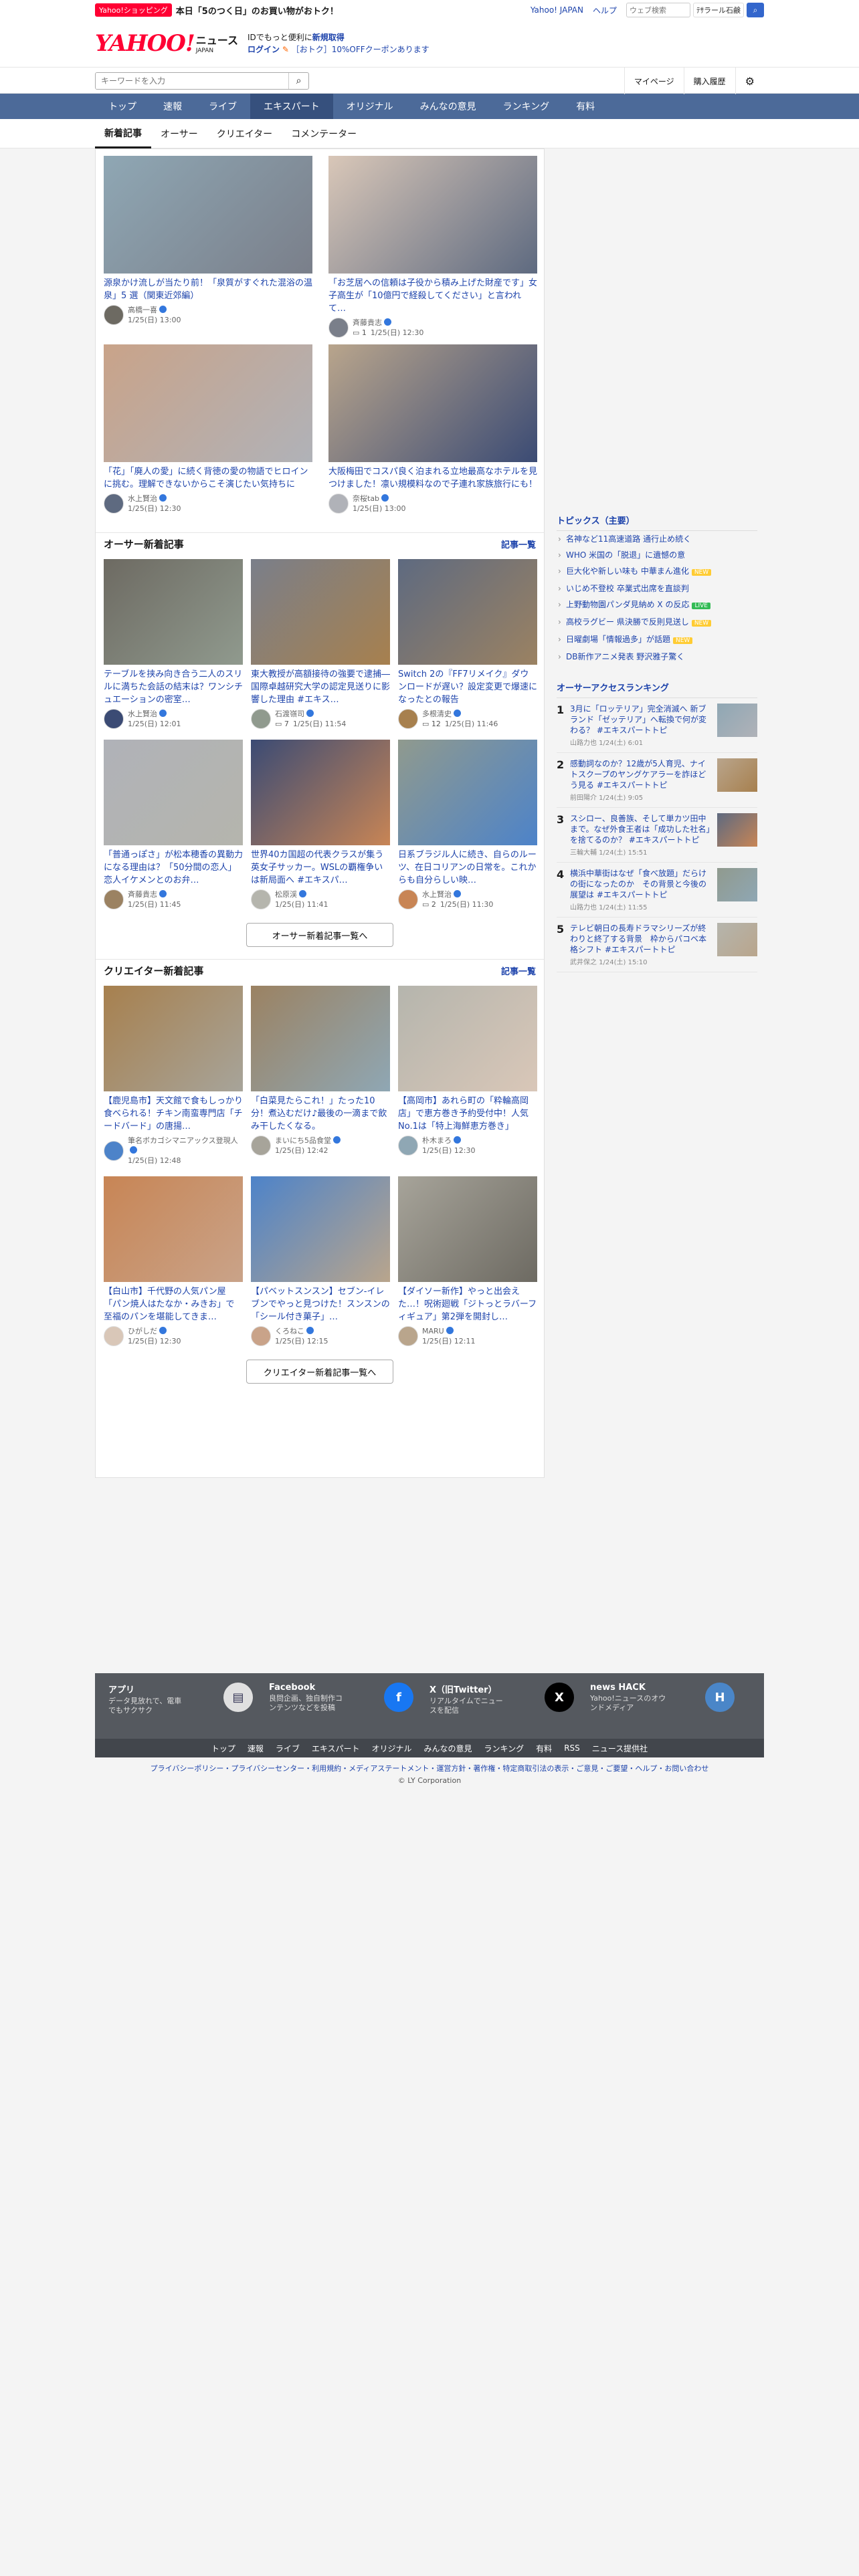 This screenshot has height=2576, width=859. What do you see at coordinates (324, 133) in the screenshot?
I see `sub-tab: コメンテーター` at bounding box center [324, 133].